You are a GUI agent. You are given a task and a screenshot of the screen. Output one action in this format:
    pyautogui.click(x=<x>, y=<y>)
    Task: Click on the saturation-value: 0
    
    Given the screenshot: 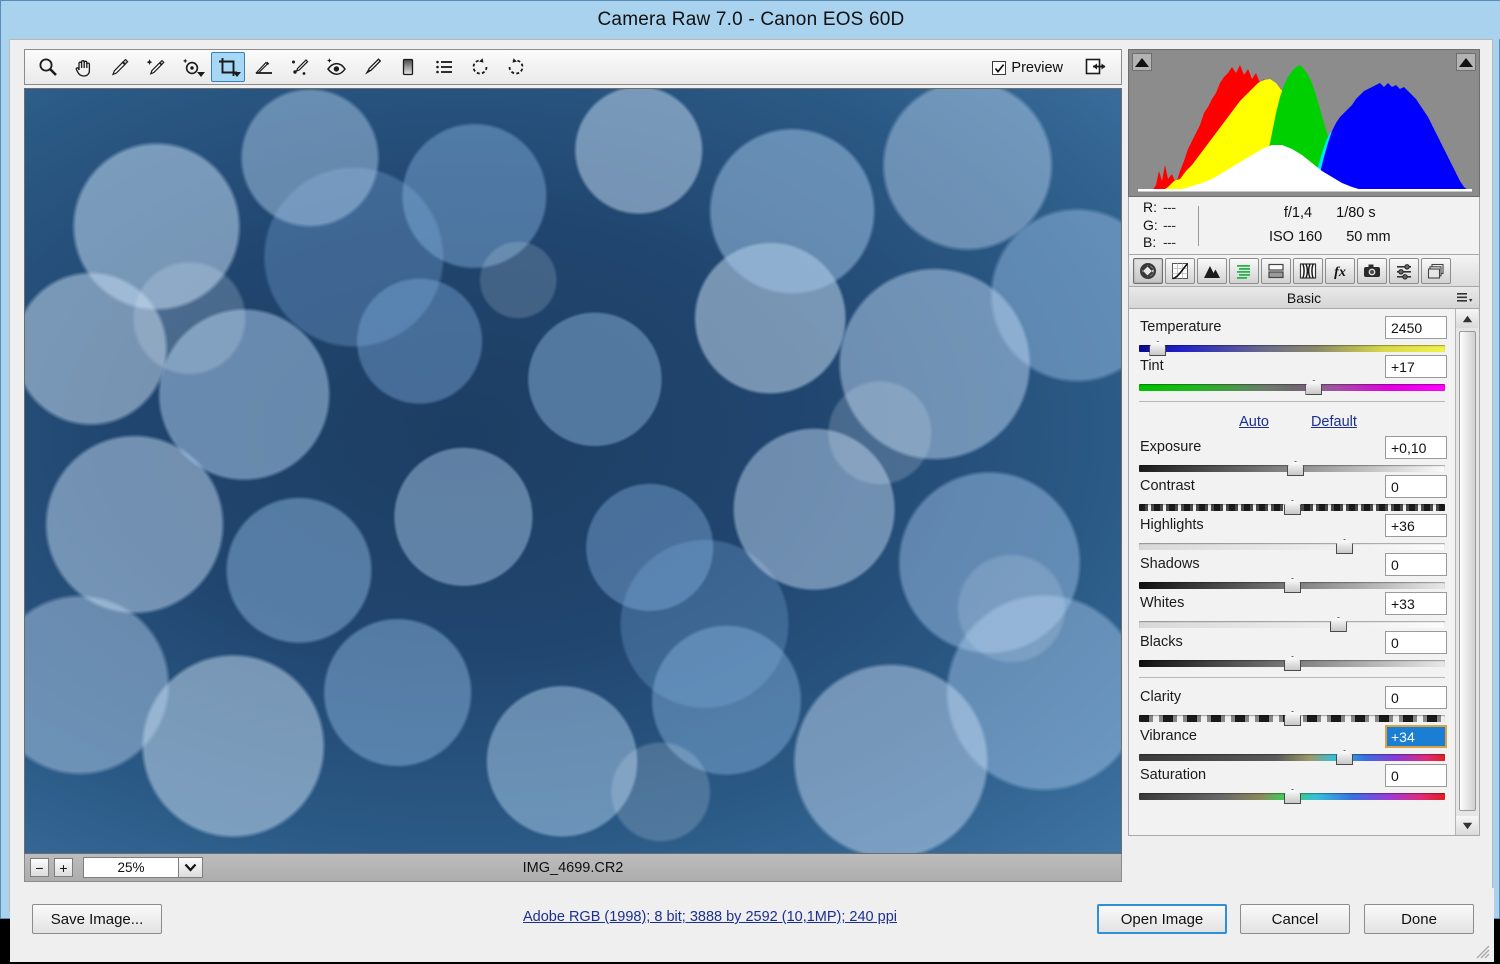 What is the action you would take?
    pyautogui.click(x=1416, y=775)
    